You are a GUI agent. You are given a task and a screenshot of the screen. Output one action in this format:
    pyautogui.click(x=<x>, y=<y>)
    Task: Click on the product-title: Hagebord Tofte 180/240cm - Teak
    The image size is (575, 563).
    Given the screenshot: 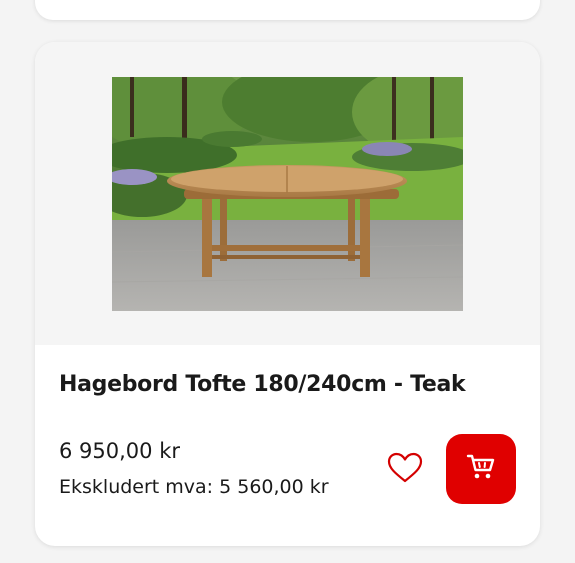 What is the action you would take?
    pyautogui.click(x=262, y=384)
    